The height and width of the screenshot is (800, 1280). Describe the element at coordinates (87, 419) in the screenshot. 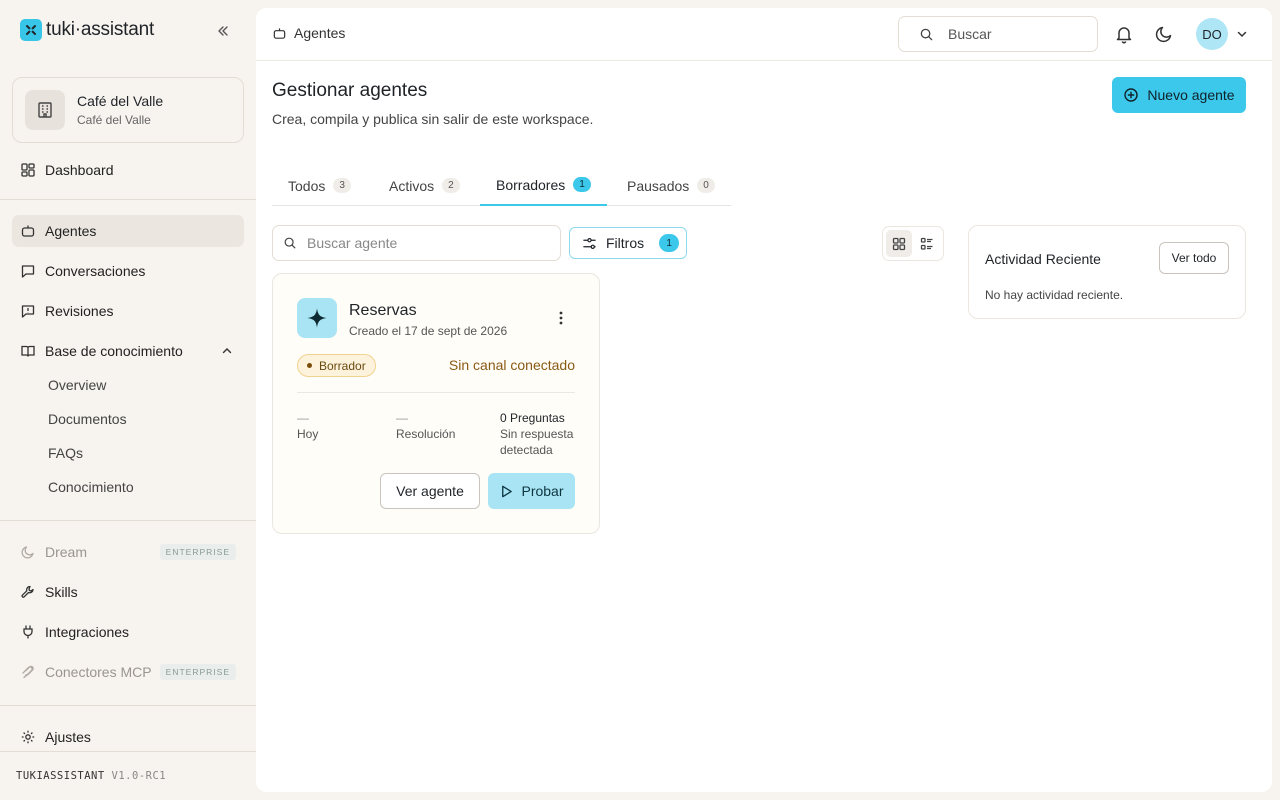

I see `sidebar-subitem-documentos: Documentos` at that location.